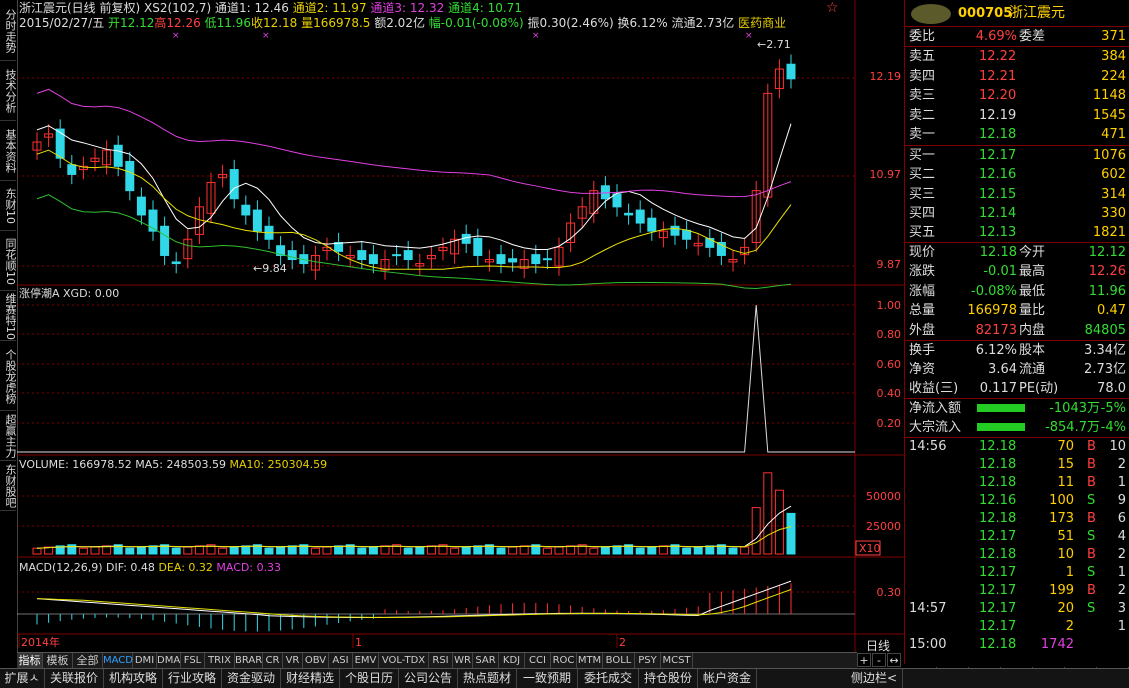 The height and width of the screenshot is (688, 1129). What do you see at coordinates (8, 91) in the screenshot?
I see `nav-tab-1: 技术分析` at bounding box center [8, 91].